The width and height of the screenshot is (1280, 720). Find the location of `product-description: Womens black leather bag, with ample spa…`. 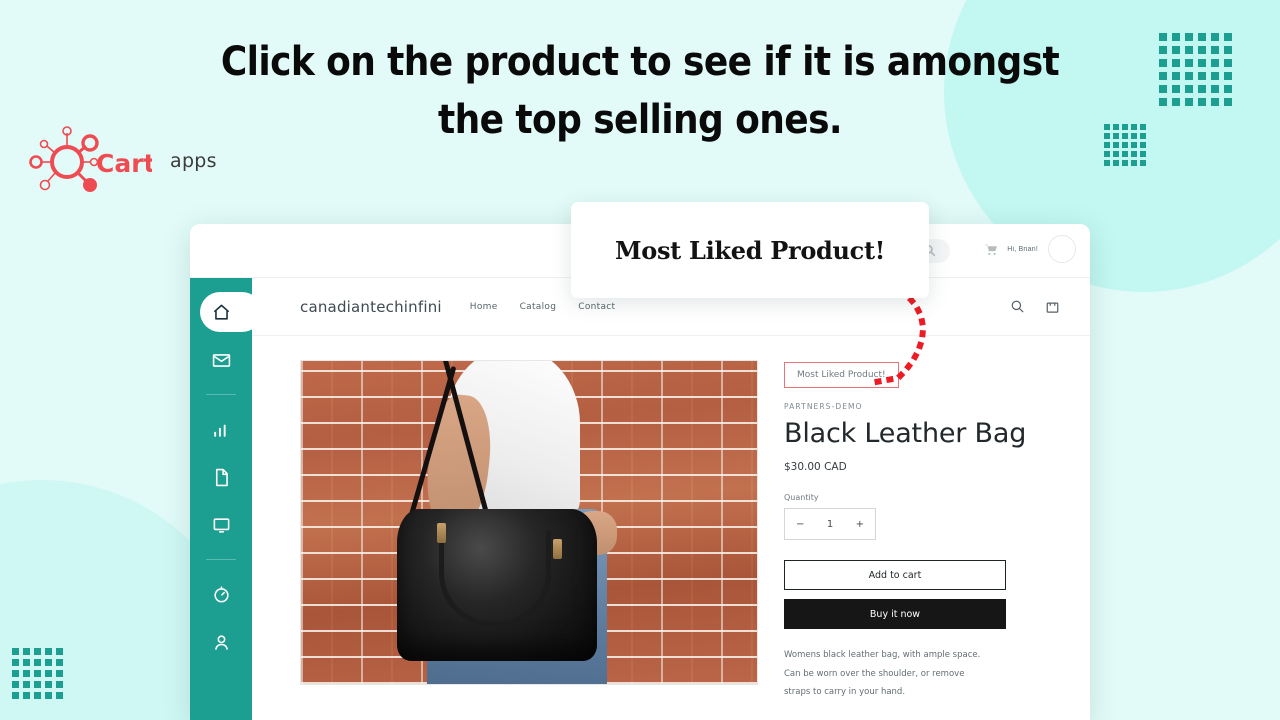

product-description: Womens black leather bag, with ample spa… is located at coordinates (895, 674).